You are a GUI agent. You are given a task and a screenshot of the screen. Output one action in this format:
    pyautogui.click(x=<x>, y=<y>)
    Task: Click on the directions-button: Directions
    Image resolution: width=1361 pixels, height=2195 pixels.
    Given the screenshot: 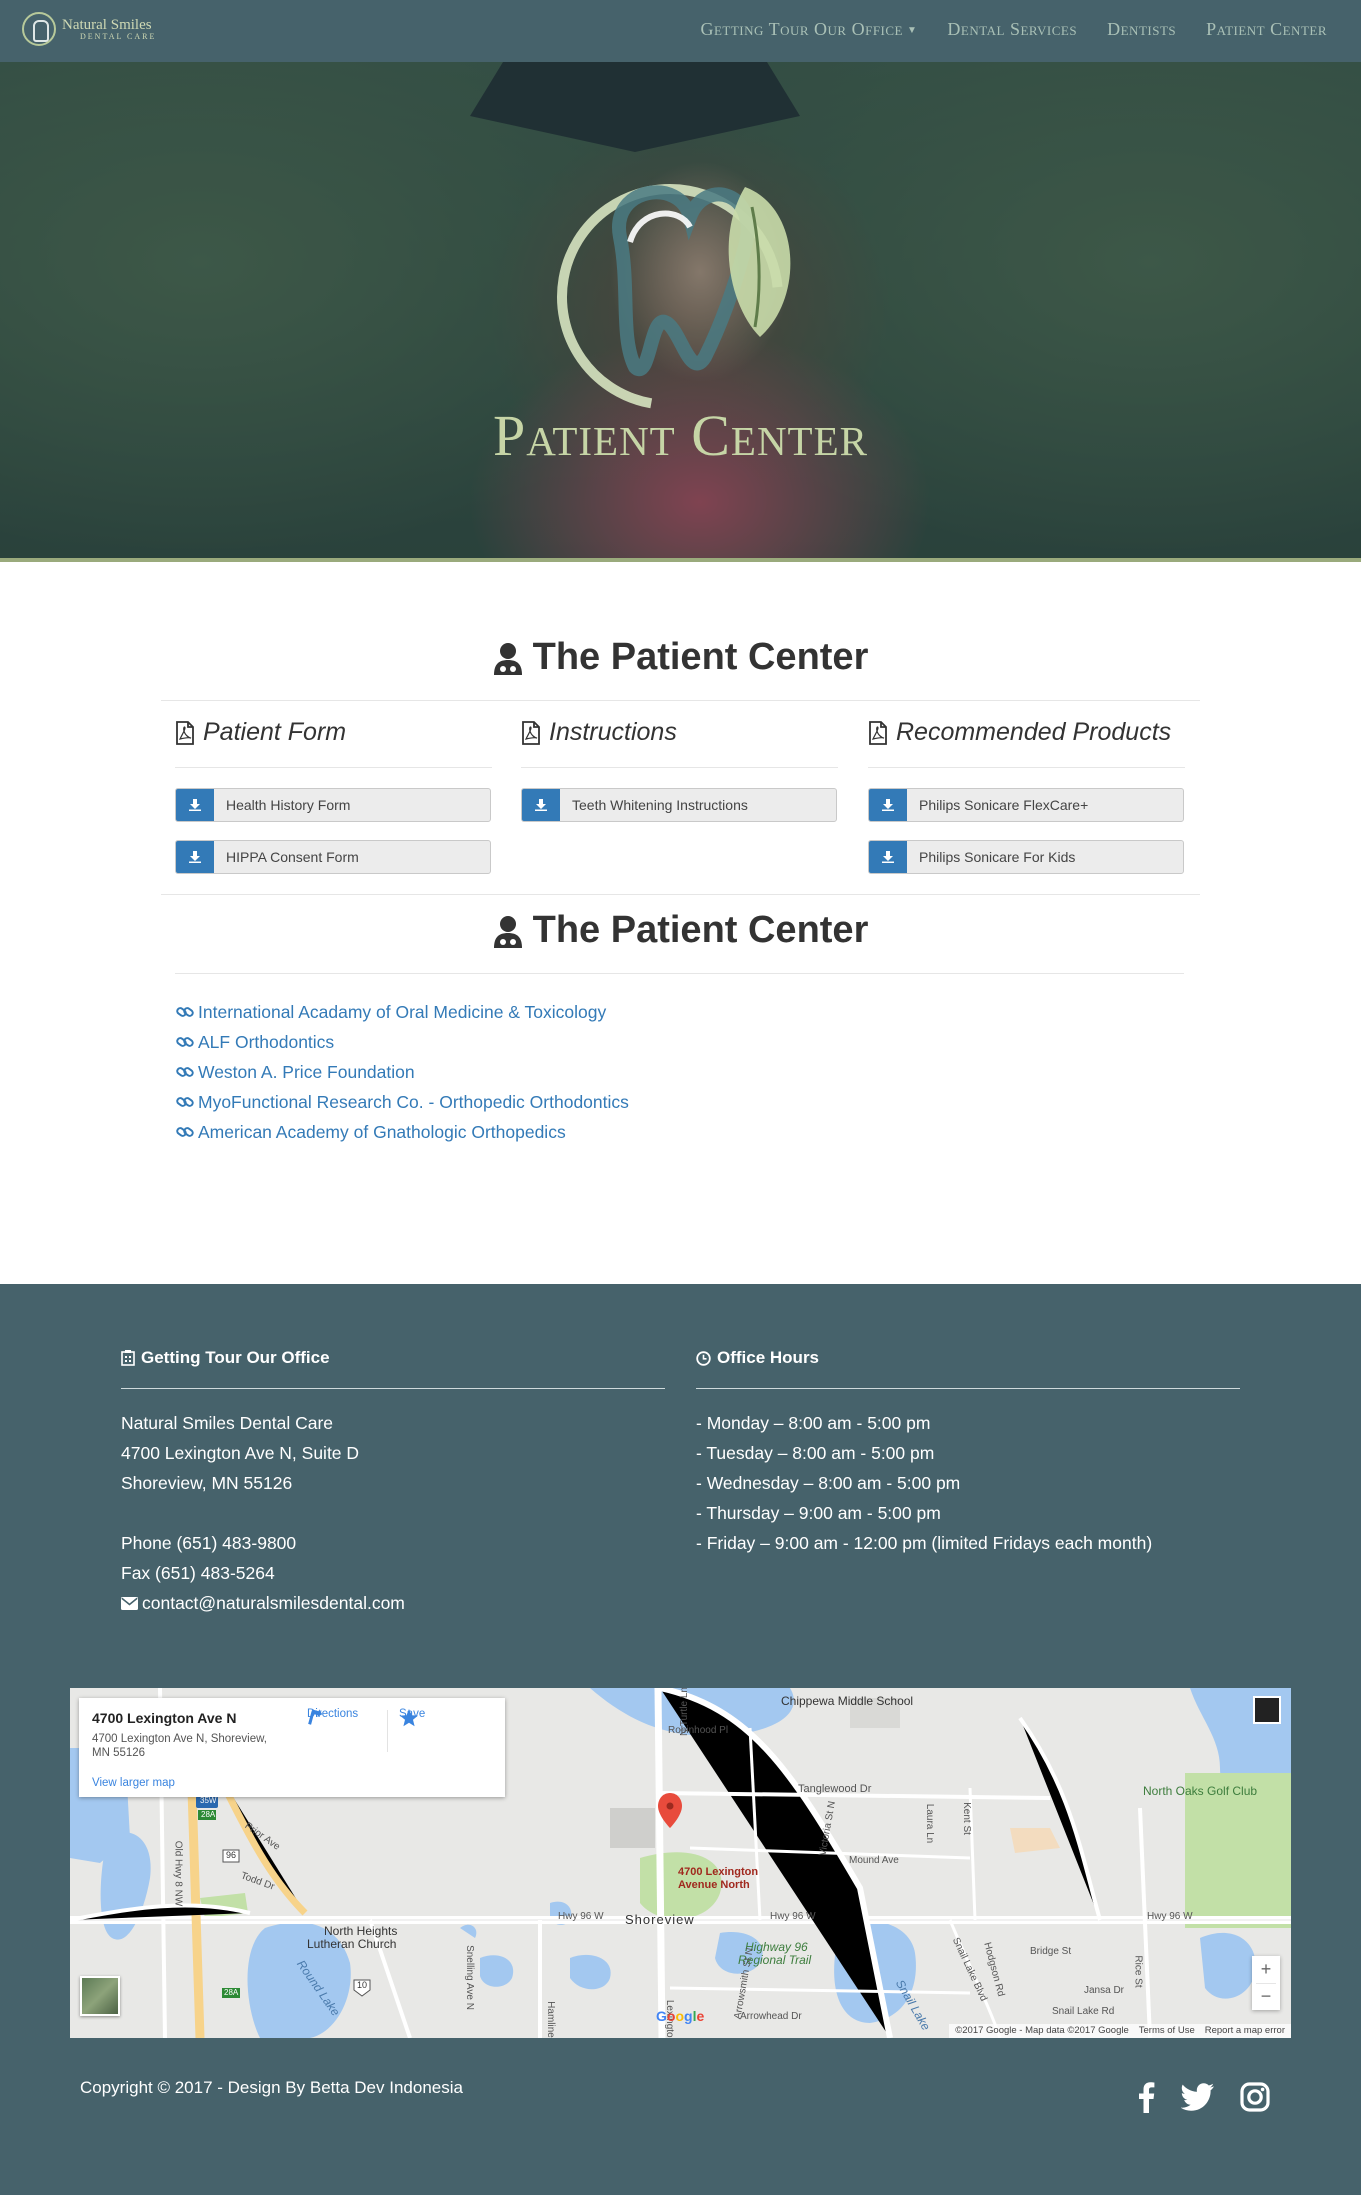 What is the action you would take?
    pyautogui.click(x=332, y=1716)
    